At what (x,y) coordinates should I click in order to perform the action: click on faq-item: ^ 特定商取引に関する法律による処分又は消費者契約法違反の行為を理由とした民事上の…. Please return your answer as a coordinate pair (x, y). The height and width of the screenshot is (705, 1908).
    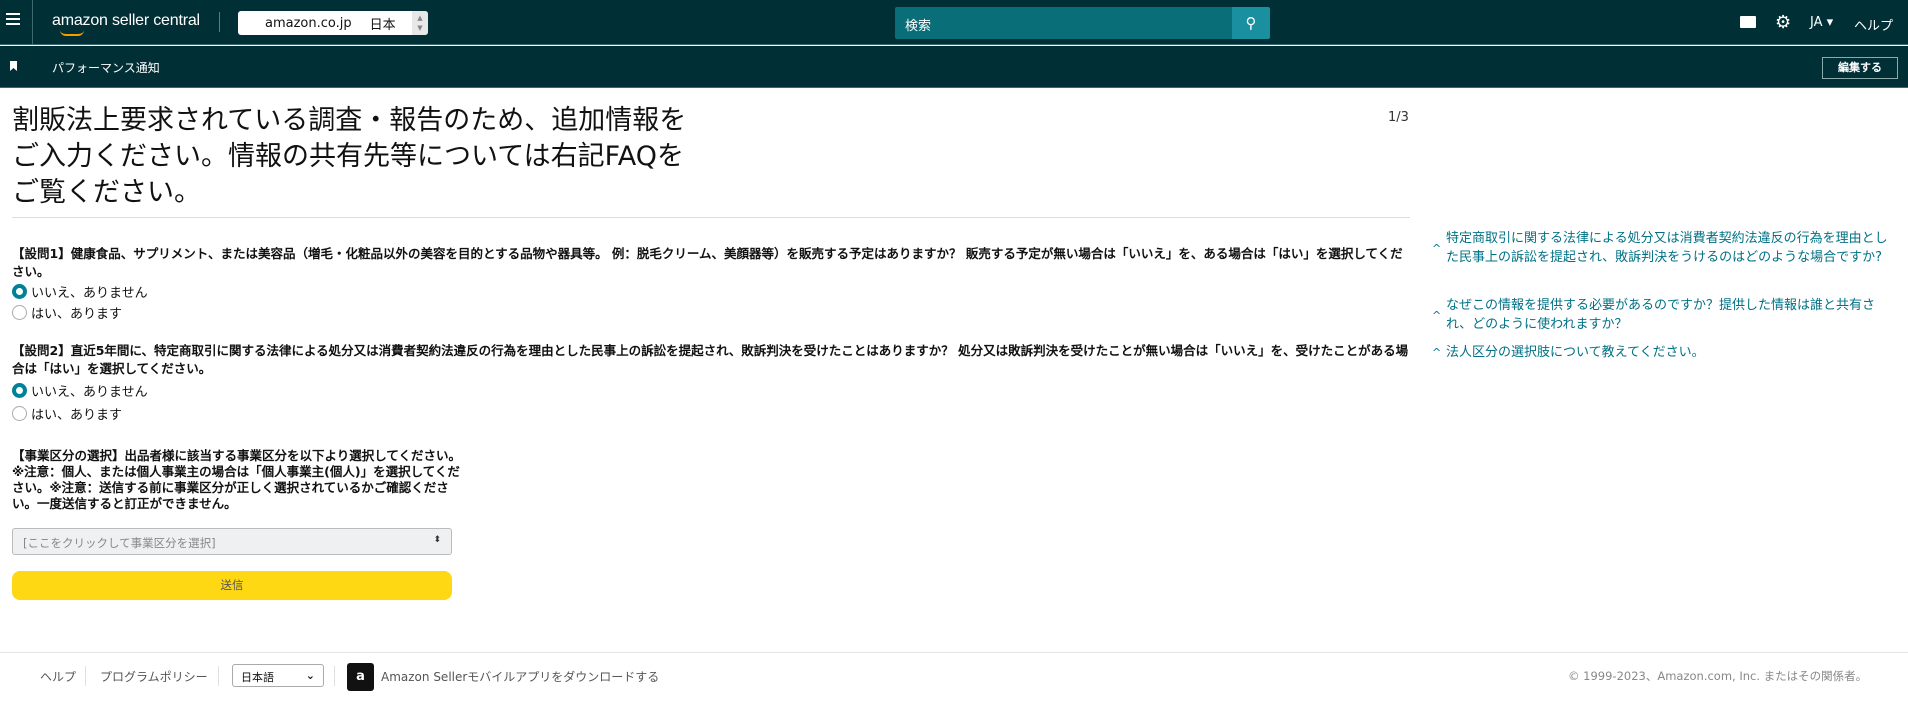
    Looking at the image, I should click on (1662, 248).